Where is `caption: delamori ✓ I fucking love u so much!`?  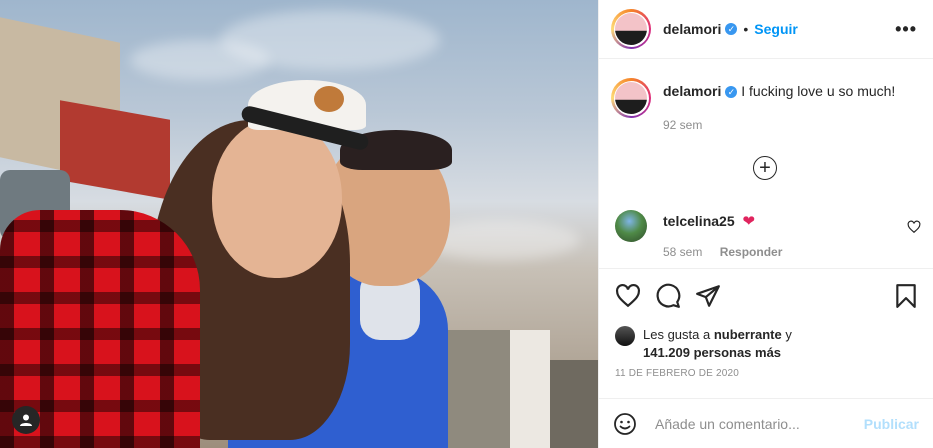
caption: delamori ✓ I fucking love u so much! is located at coordinates (753, 98).